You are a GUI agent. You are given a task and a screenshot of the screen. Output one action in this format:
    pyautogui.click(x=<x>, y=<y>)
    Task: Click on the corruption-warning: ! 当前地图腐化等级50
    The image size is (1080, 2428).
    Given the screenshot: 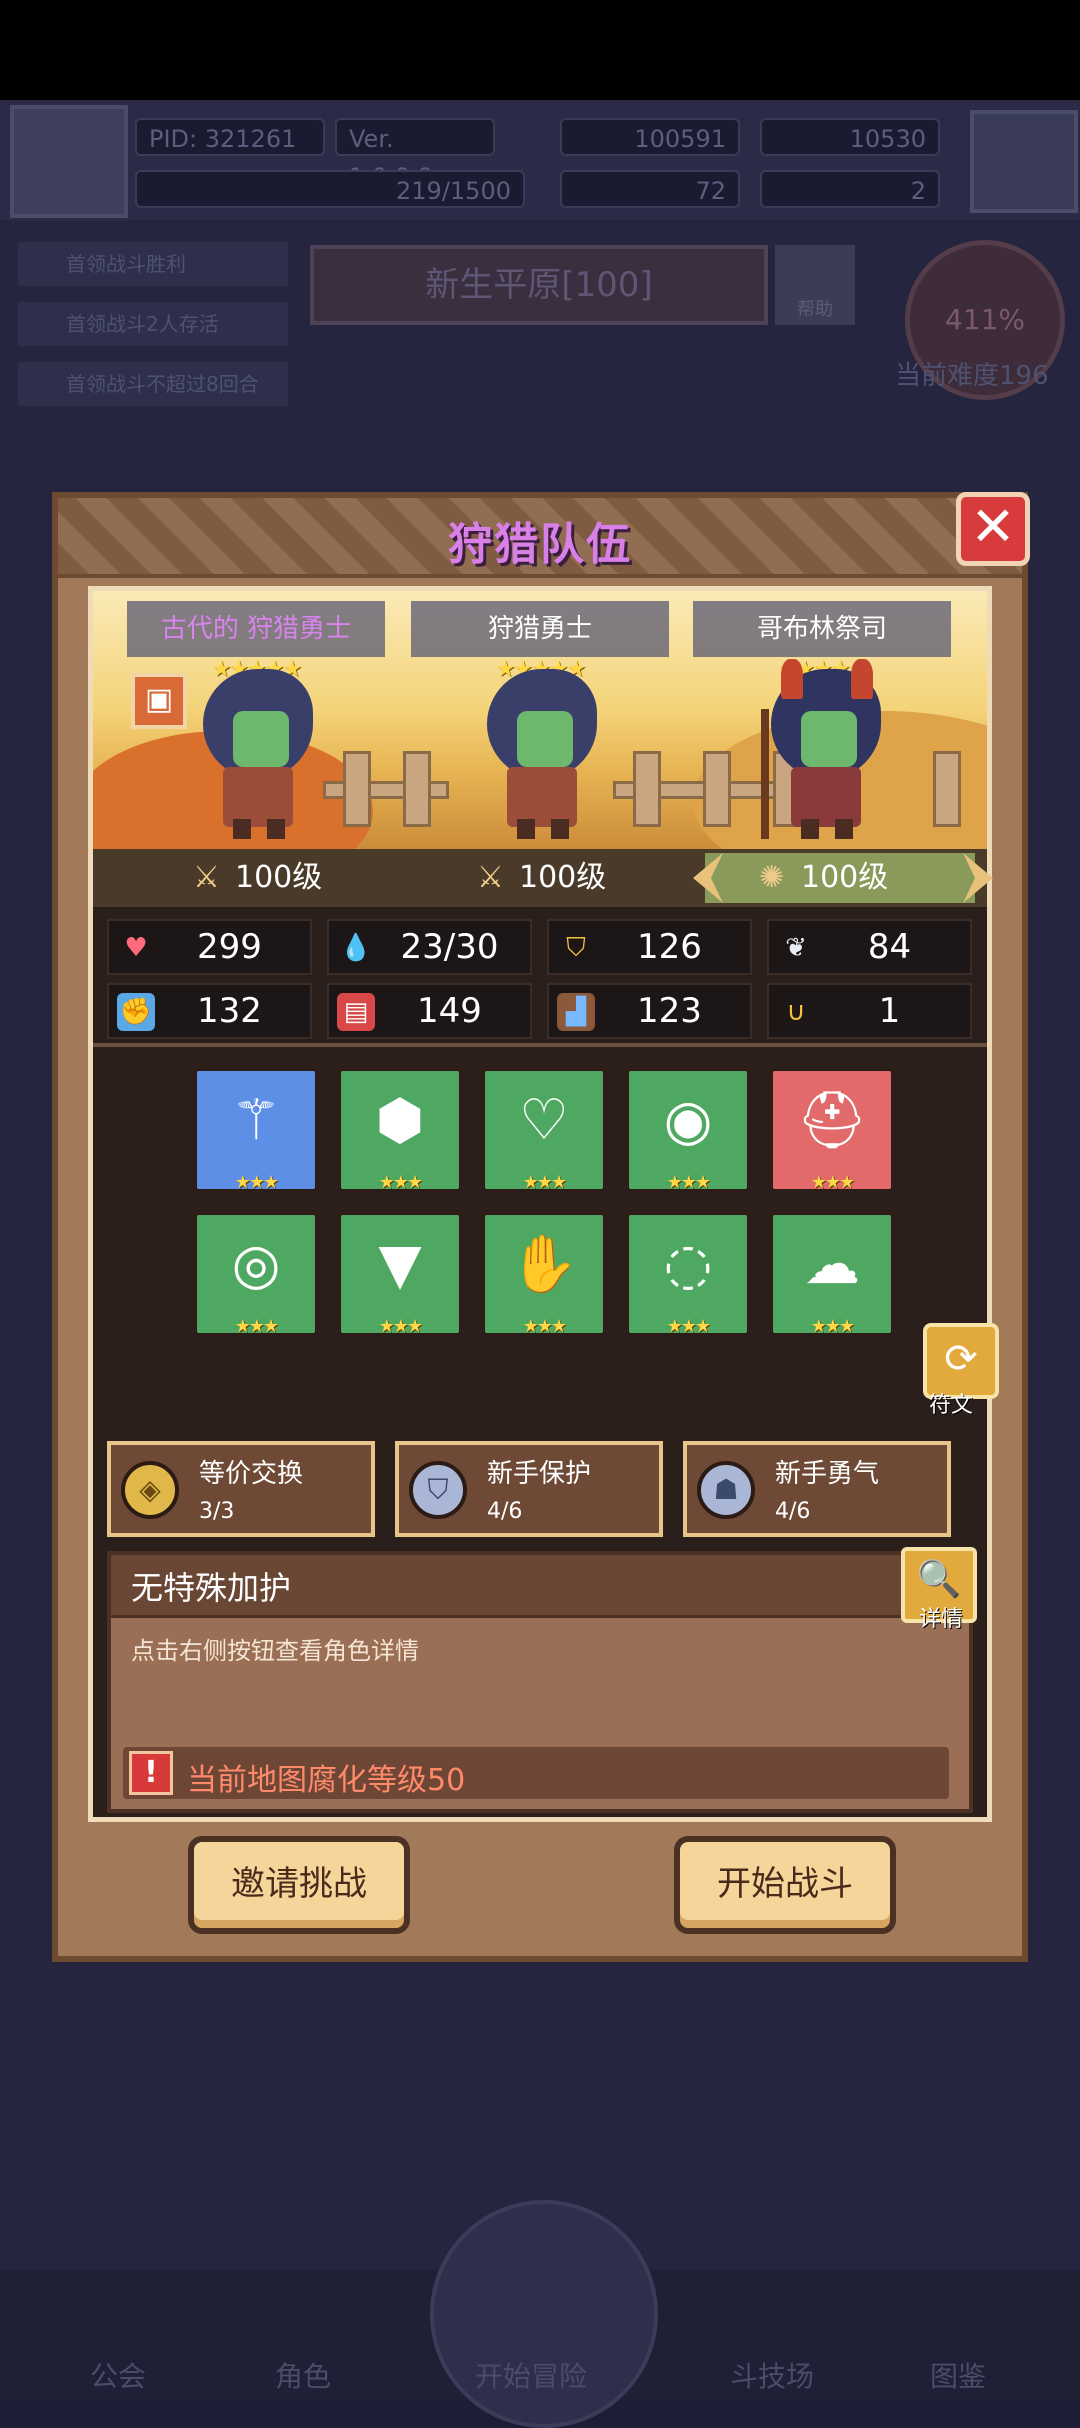 What is the action you would take?
    pyautogui.click(x=536, y=1773)
    